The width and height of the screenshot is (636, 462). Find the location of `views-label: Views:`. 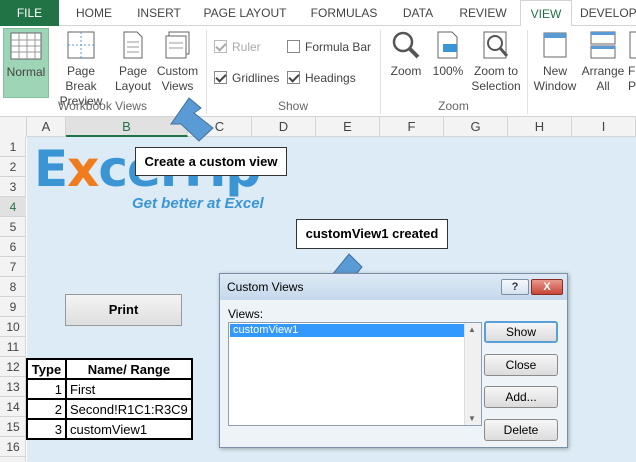

views-label: Views: is located at coordinates (246, 314).